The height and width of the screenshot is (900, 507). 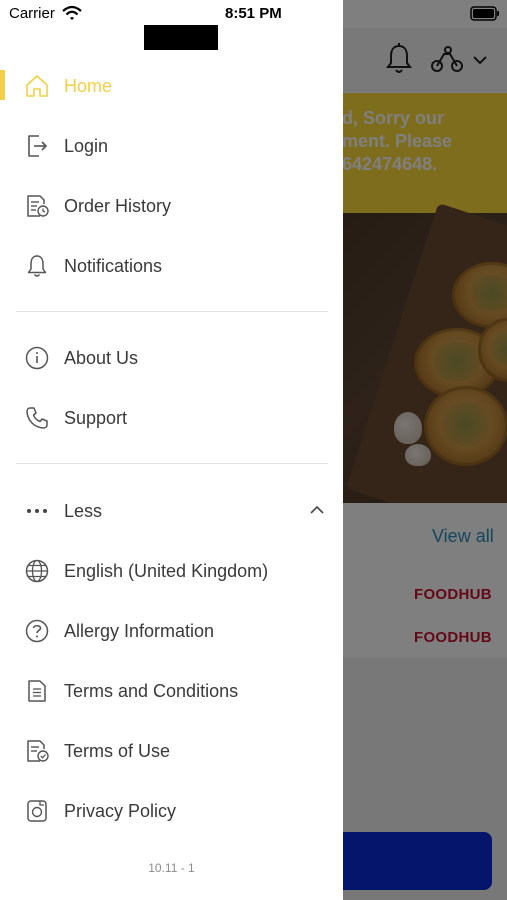 I want to click on menu-item-notifications: Notifications, so click(x=171, y=266).